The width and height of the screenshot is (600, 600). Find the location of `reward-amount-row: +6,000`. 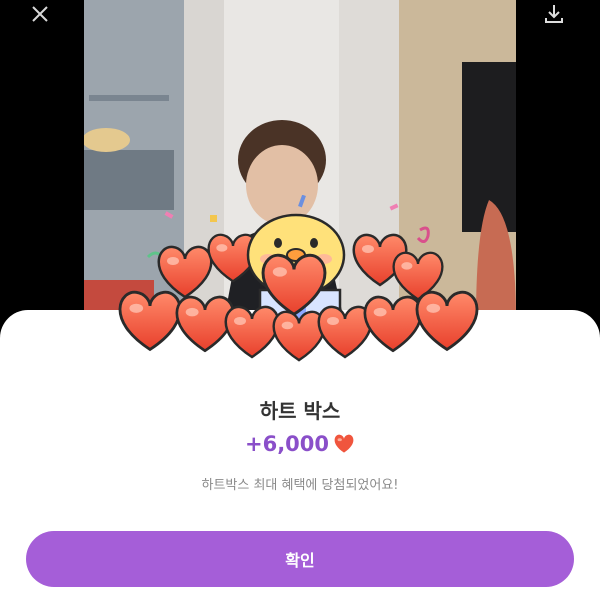

reward-amount-row: +6,000 is located at coordinates (300, 444).